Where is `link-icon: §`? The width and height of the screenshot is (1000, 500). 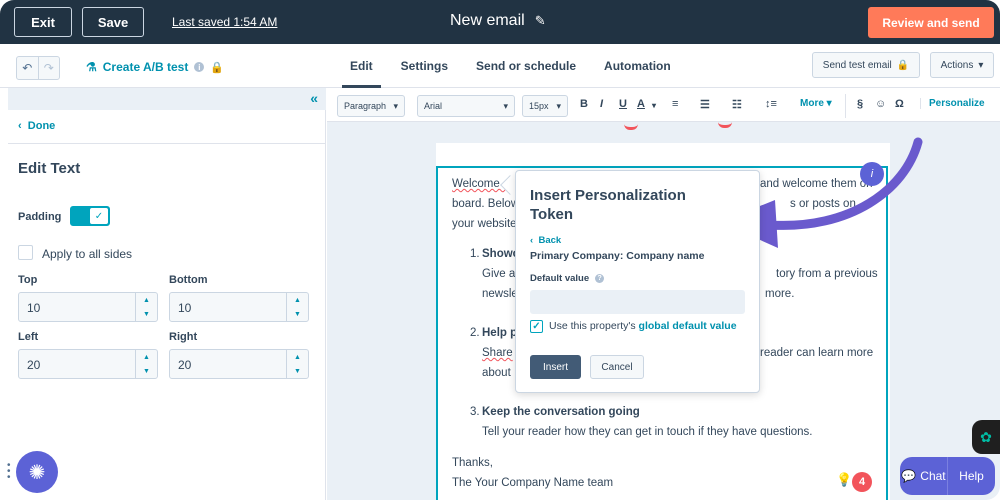
link-icon: § is located at coordinates (860, 104).